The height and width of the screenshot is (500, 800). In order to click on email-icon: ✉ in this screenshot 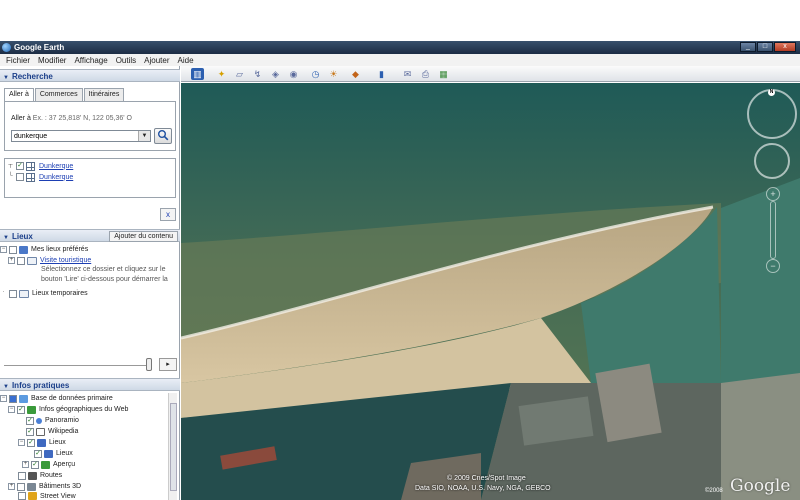, I will do `click(407, 74)`.